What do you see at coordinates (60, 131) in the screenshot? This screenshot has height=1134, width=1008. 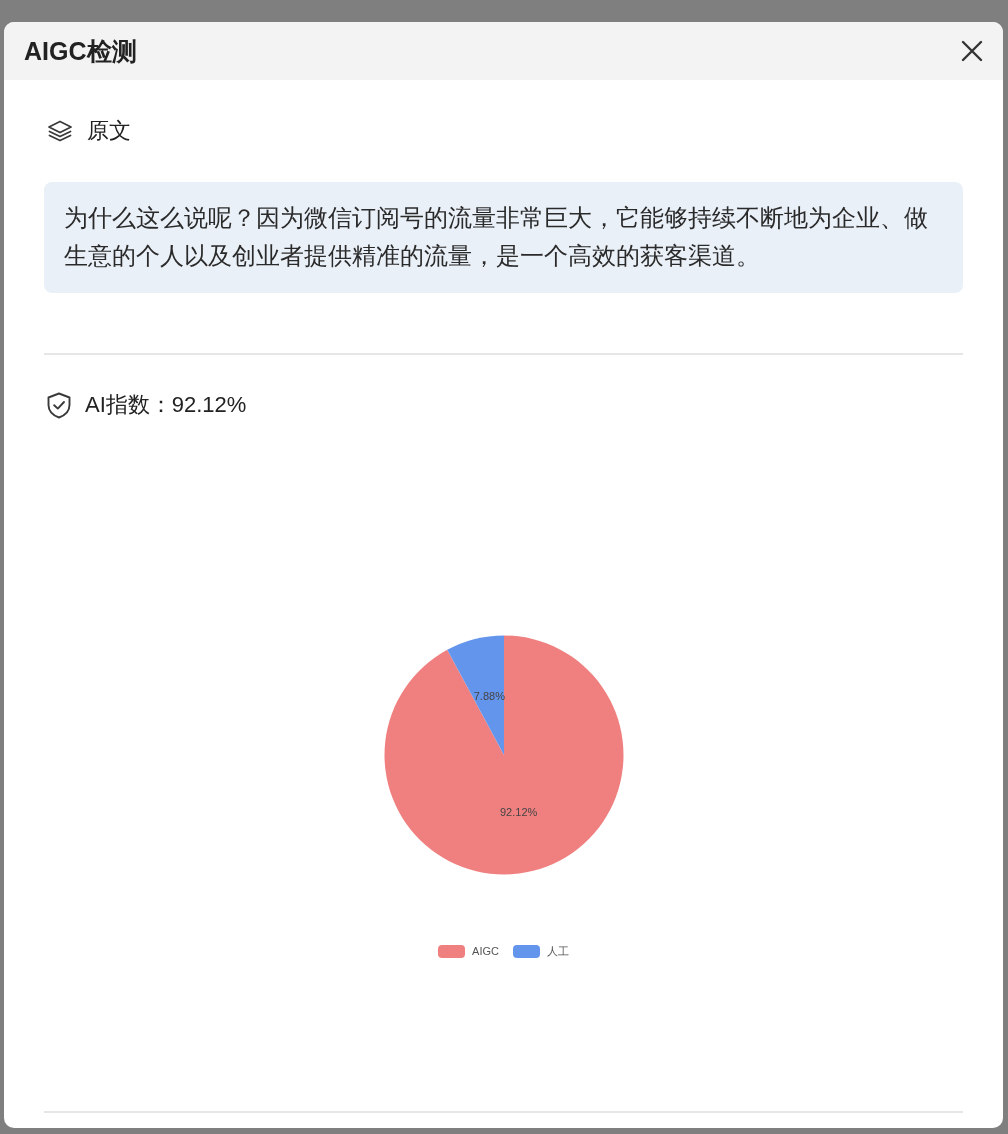 I see `layers-icon` at bounding box center [60, 131].